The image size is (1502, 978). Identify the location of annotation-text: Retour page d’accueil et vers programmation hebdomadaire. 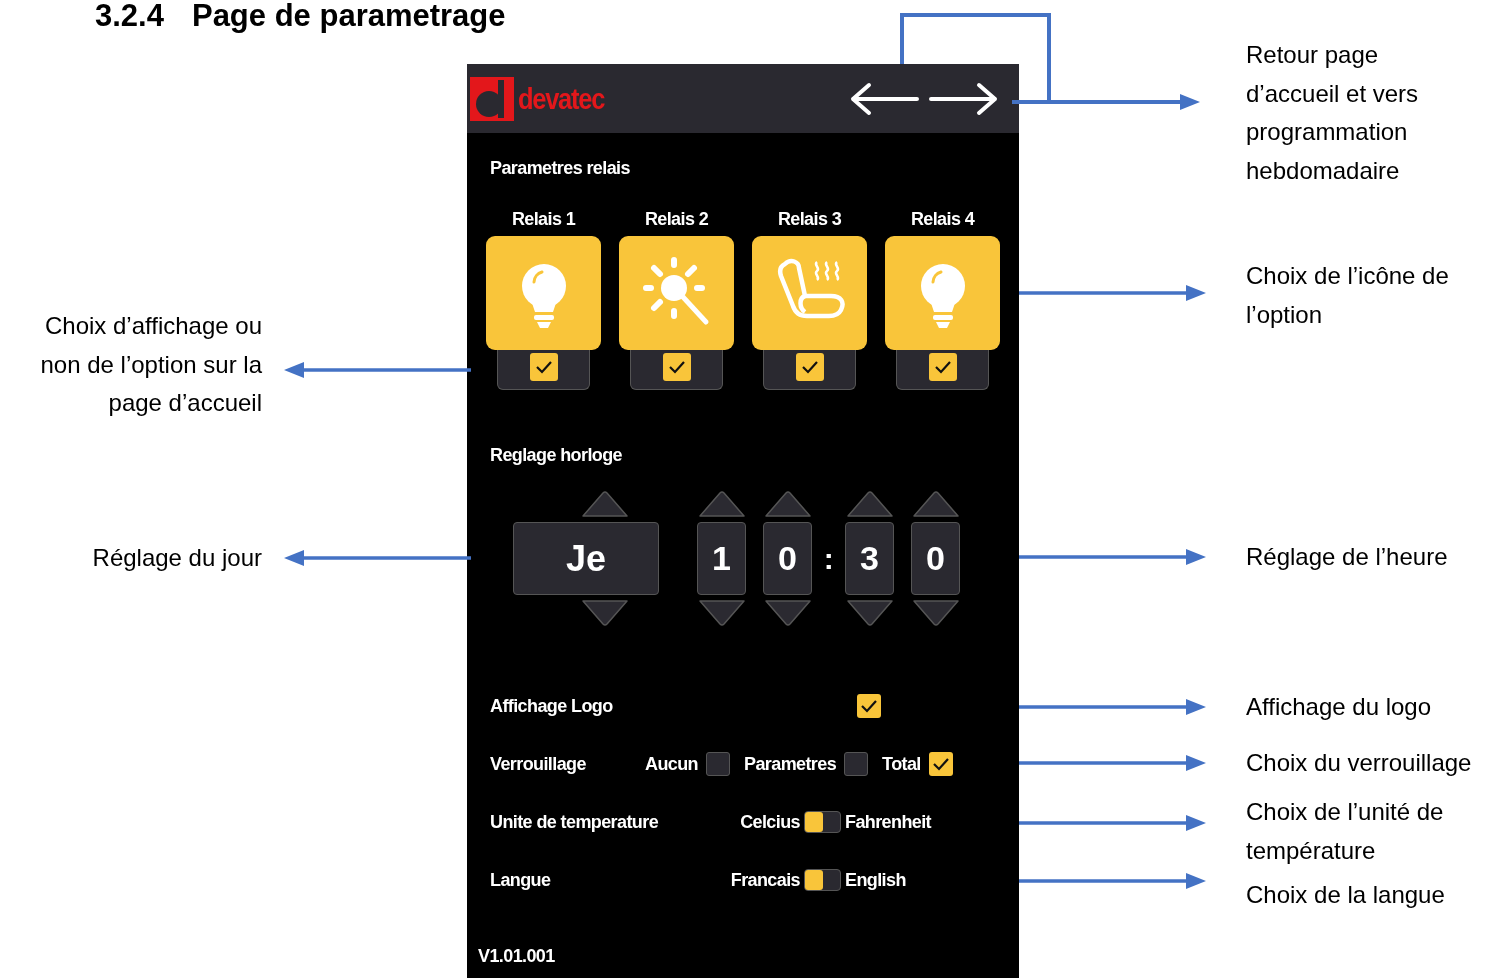
(1333, 113).